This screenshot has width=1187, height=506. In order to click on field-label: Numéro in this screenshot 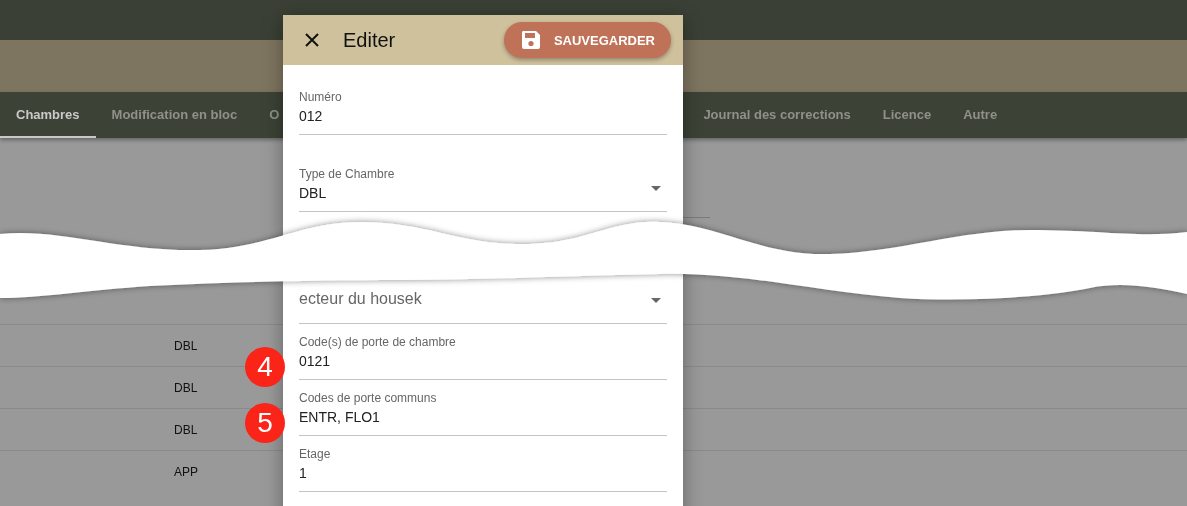, I will do `click(320, 97)`.